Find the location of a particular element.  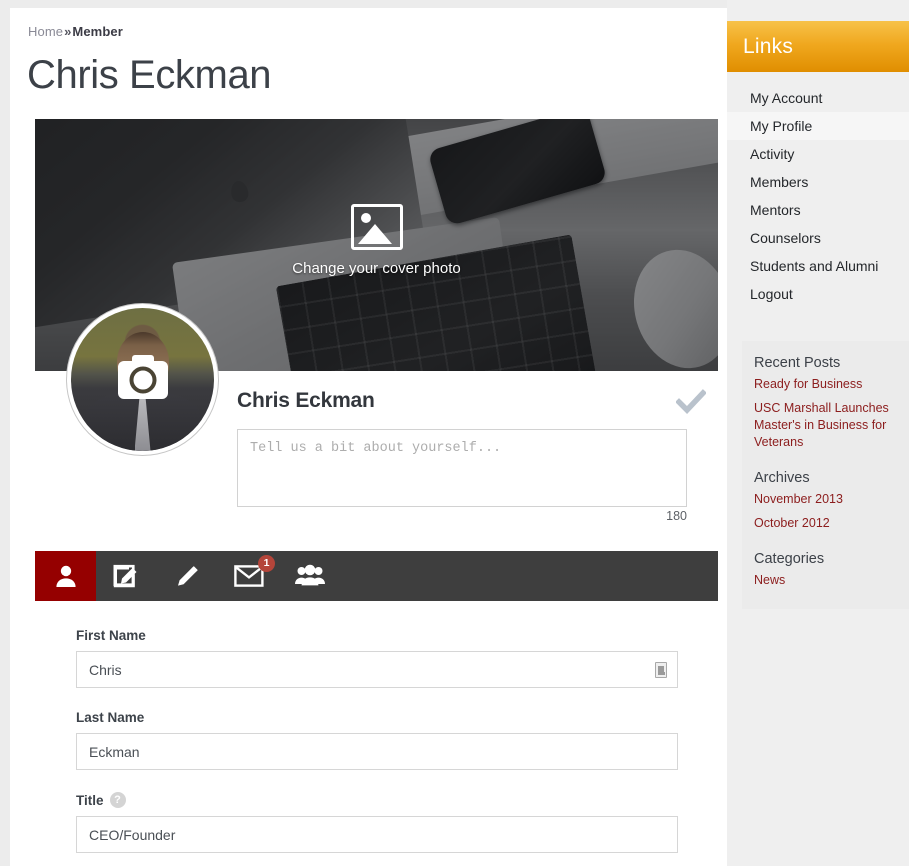

first-name-field-wrap is located at coordinates (377, 669).